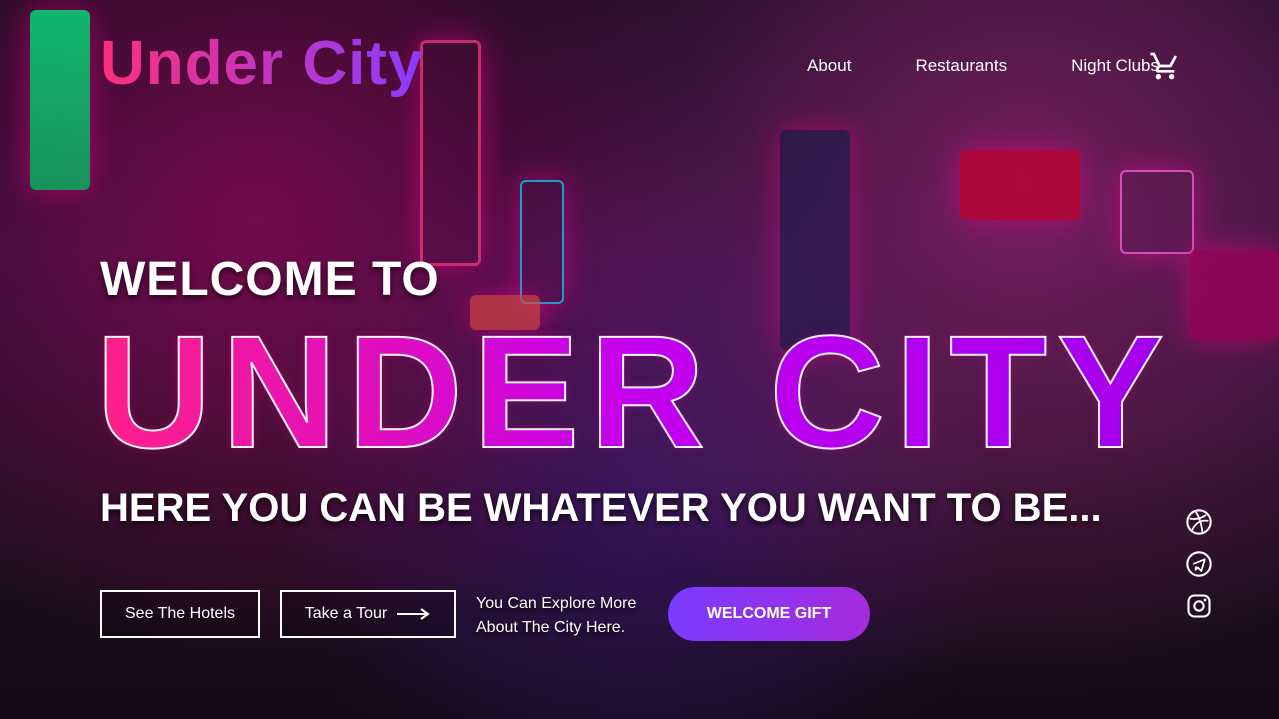 The width and height of the screenshot is (1279, 719). What do you see at coordinates (261, 63) in the screenshot?
I see `site-logo: Under City` at bounding box center [261, 63].